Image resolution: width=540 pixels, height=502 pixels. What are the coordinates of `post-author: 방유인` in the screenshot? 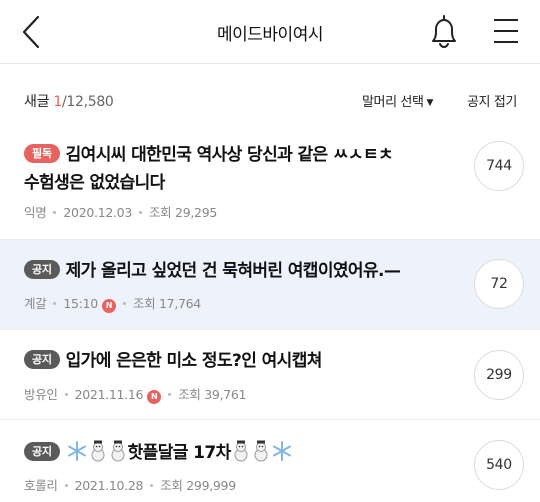 It's located at (41, 394).